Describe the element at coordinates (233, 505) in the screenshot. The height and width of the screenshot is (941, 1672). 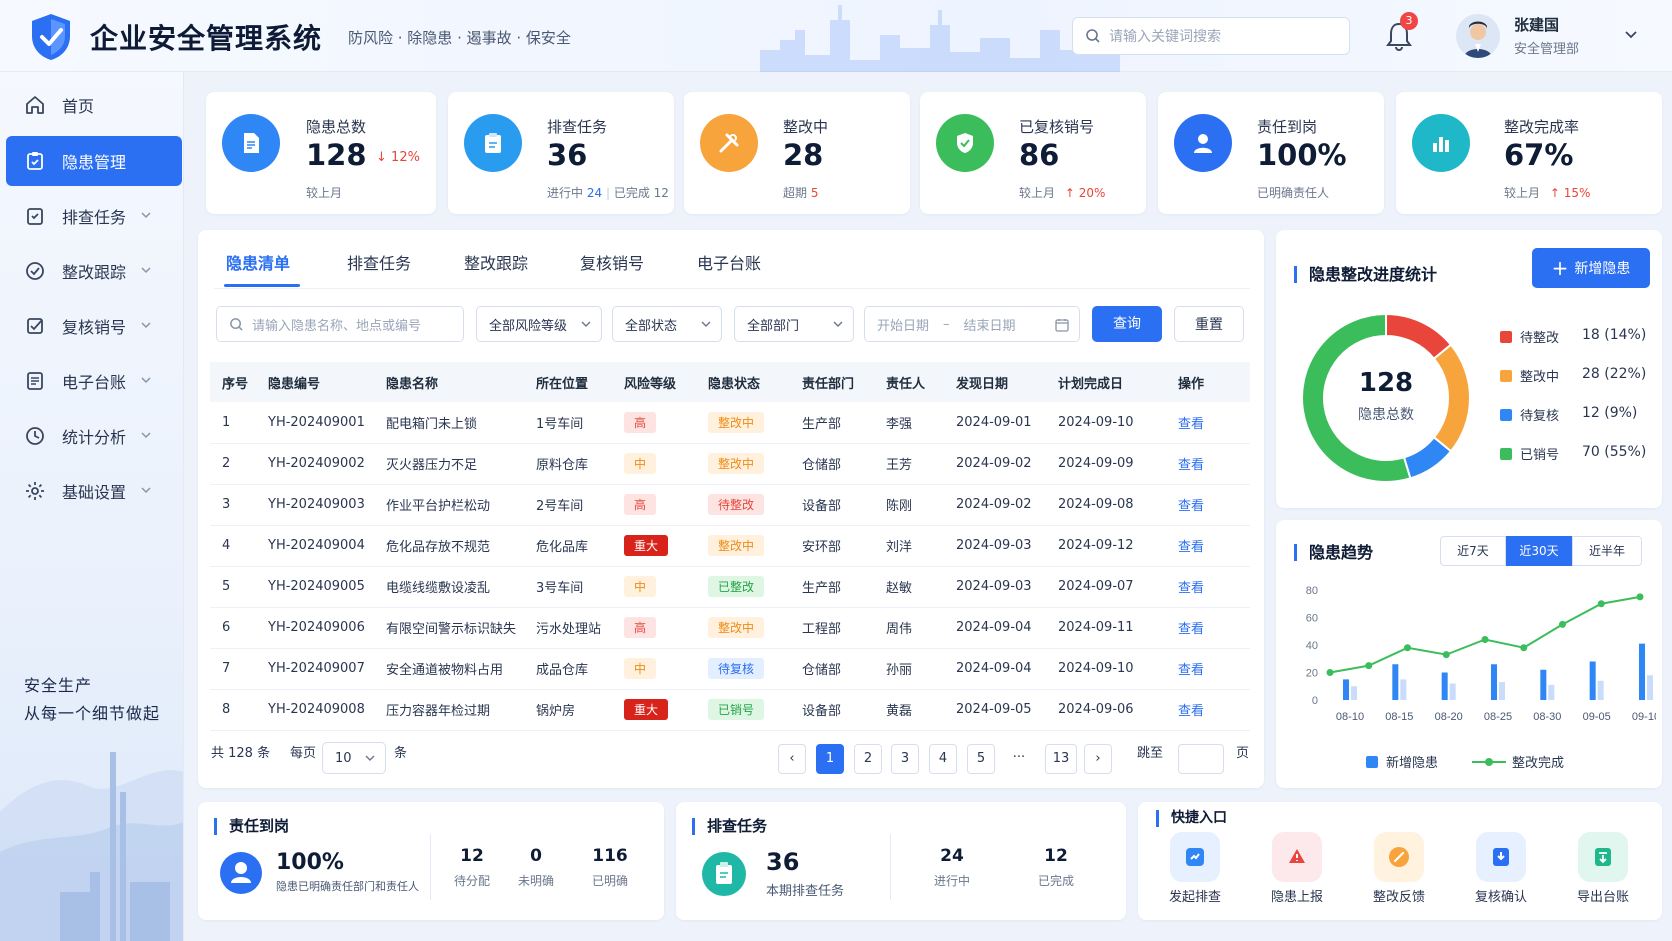
I see `table-cell-no: 3` at that location.